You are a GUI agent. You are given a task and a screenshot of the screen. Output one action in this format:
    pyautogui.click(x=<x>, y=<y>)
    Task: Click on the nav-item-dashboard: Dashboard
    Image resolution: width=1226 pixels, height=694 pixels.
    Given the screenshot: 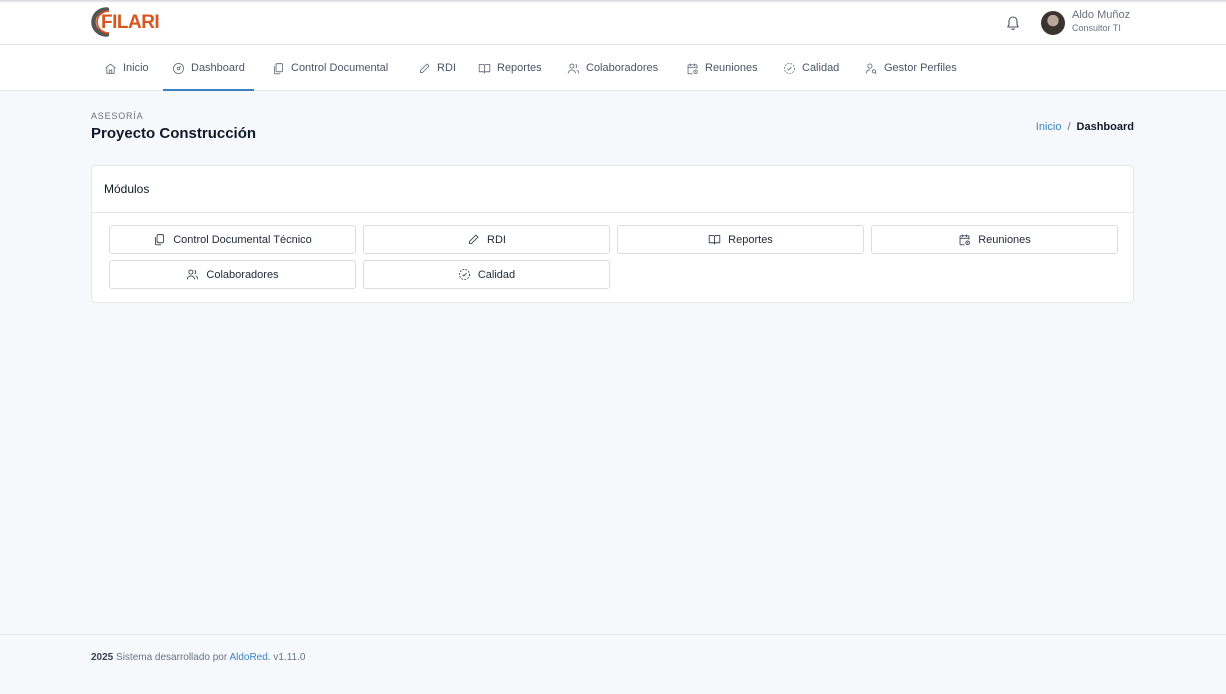 What is the action you would take?
    pyautogui.click(x=208, y=68)
    